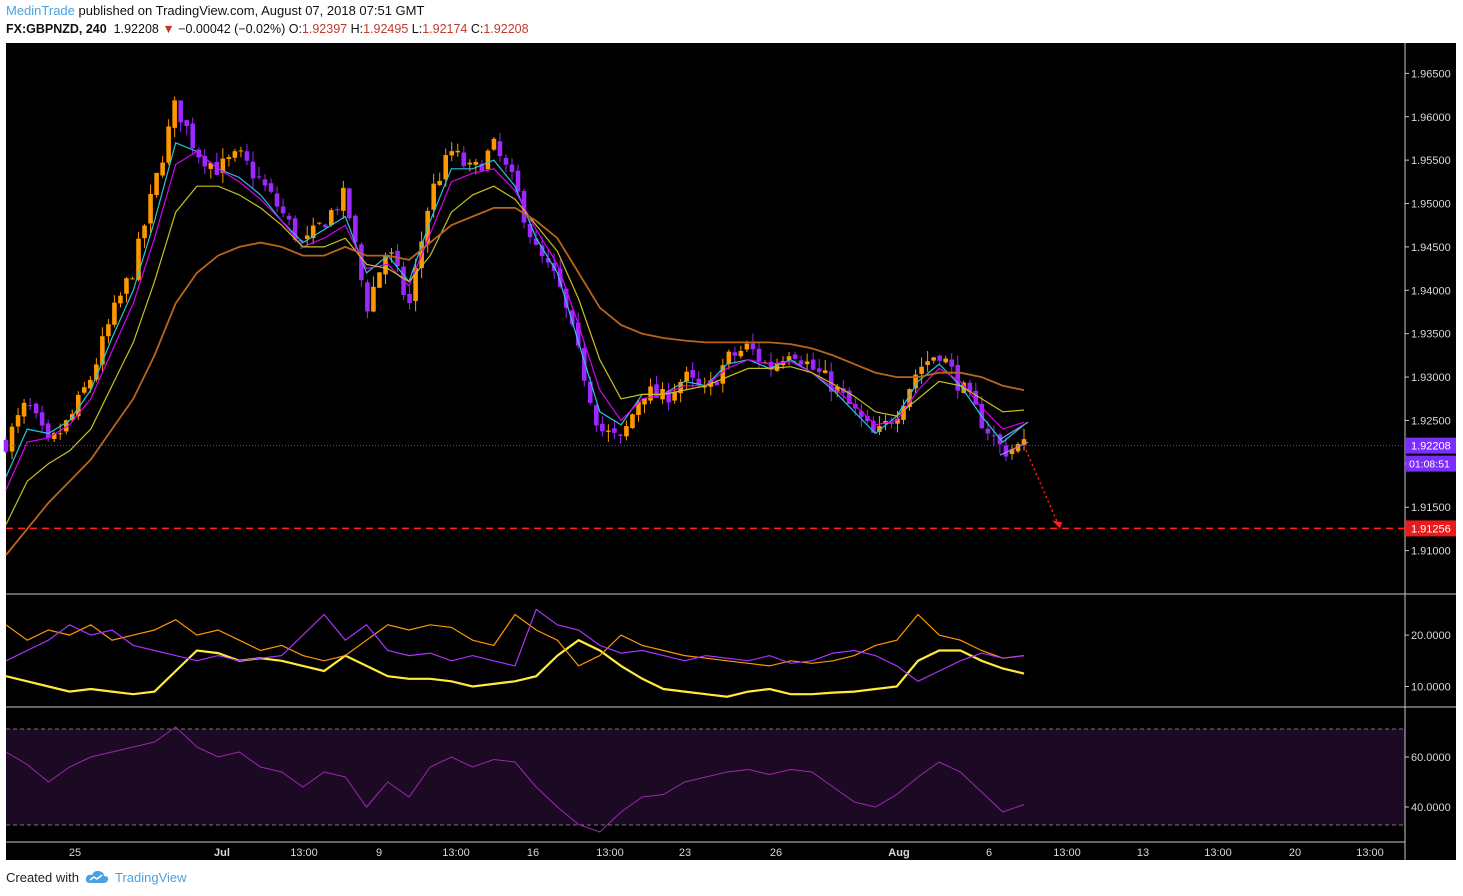  What do you see at coordinates (1431, 687) in the screenshot?
I see `dmi-tick-label: 10.0000` at bounding box center [1431, 687].